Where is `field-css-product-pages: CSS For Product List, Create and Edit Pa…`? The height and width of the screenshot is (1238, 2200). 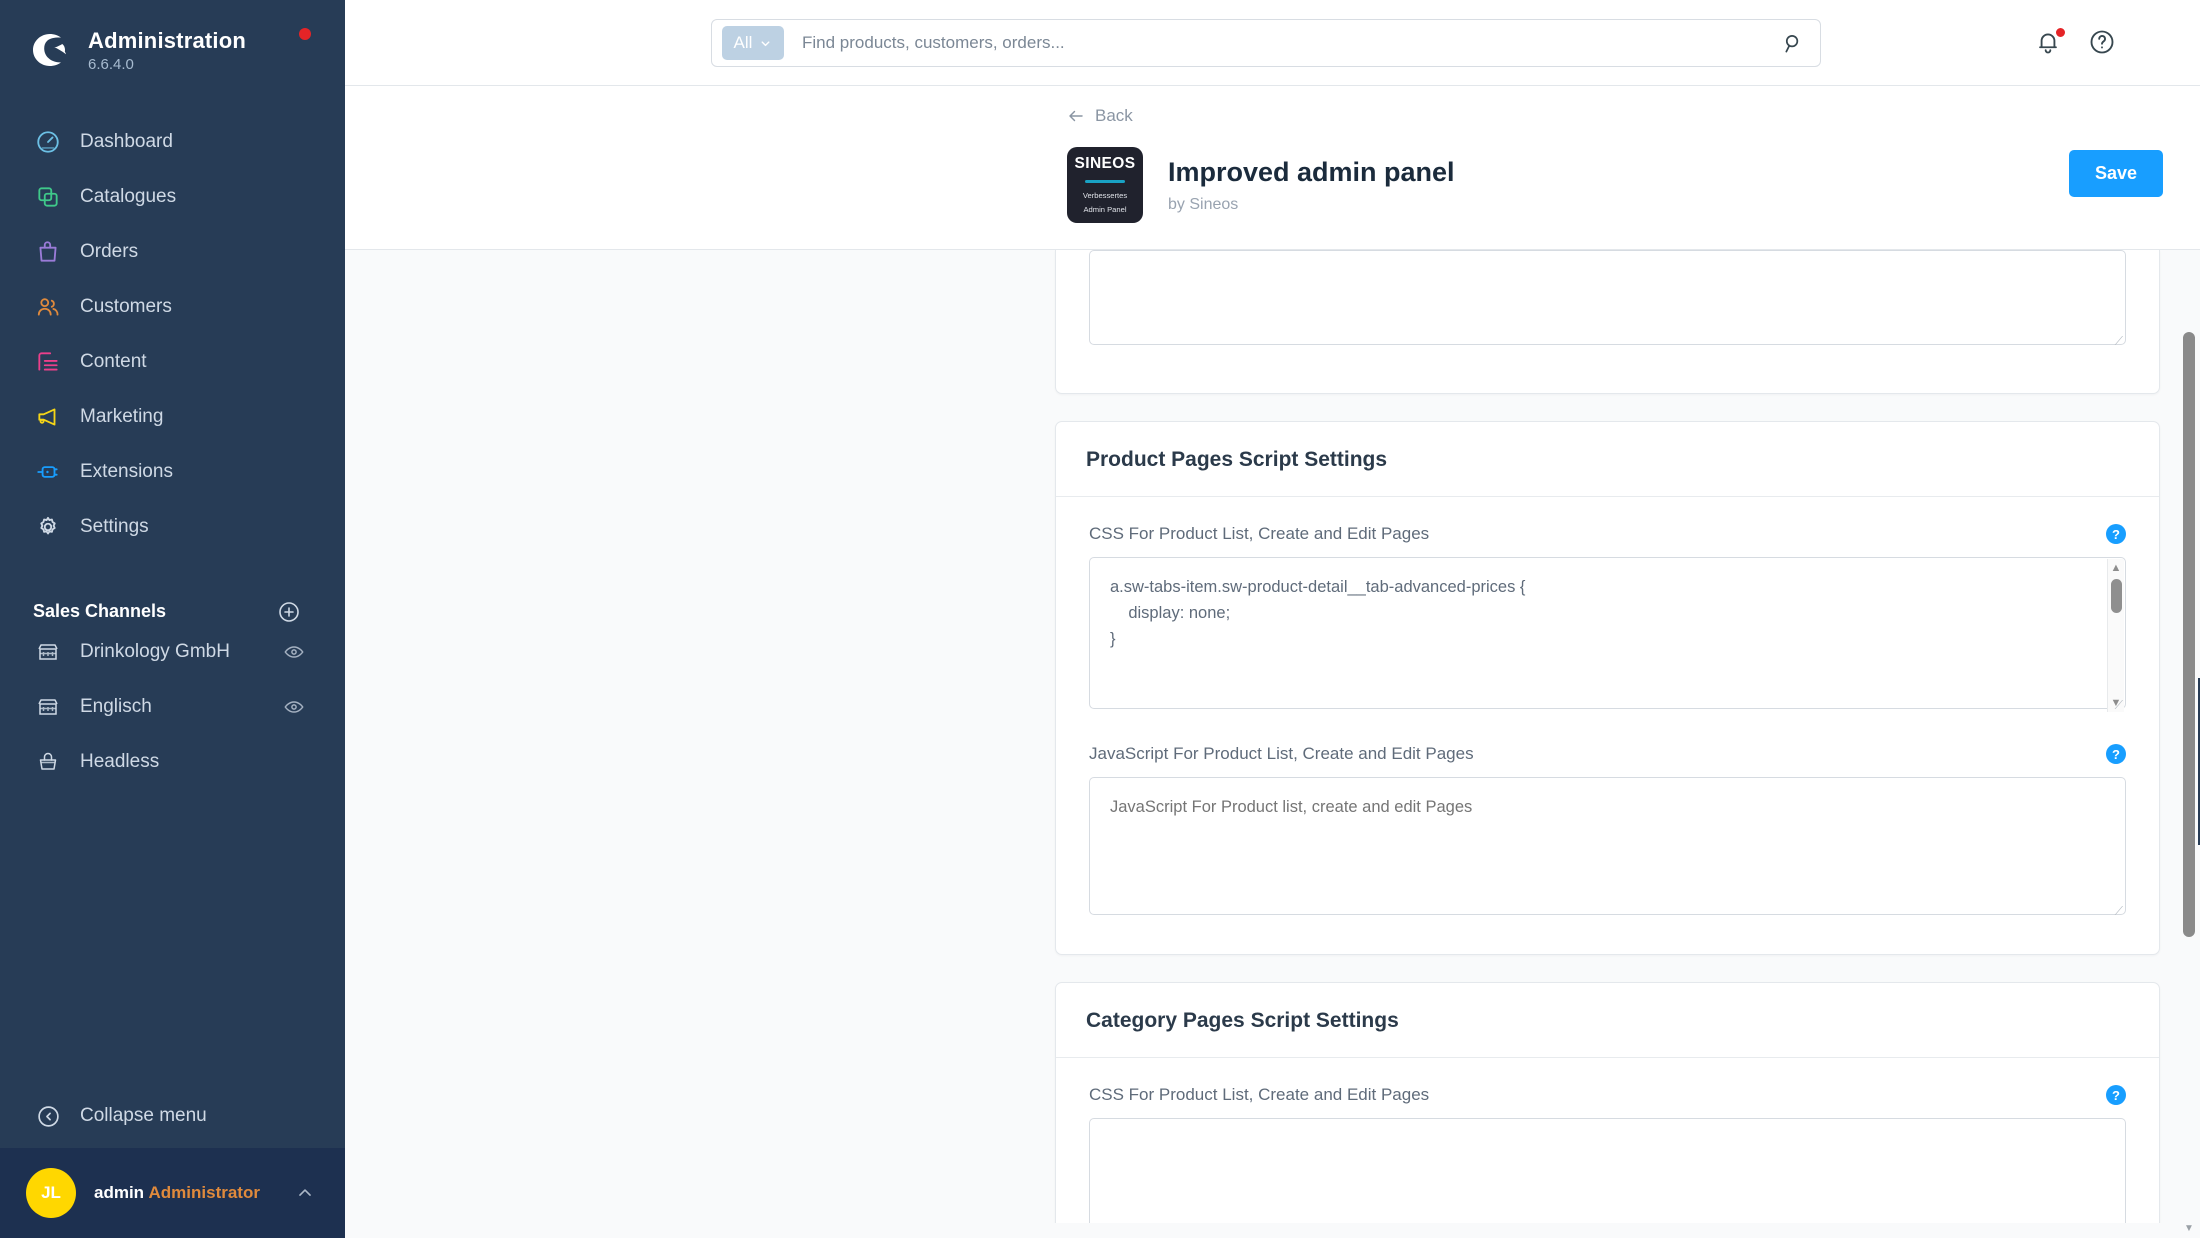
field-css-product-pages: CSS For Product List, Create and Edit Pa… is located at coordinates (1607, 619).